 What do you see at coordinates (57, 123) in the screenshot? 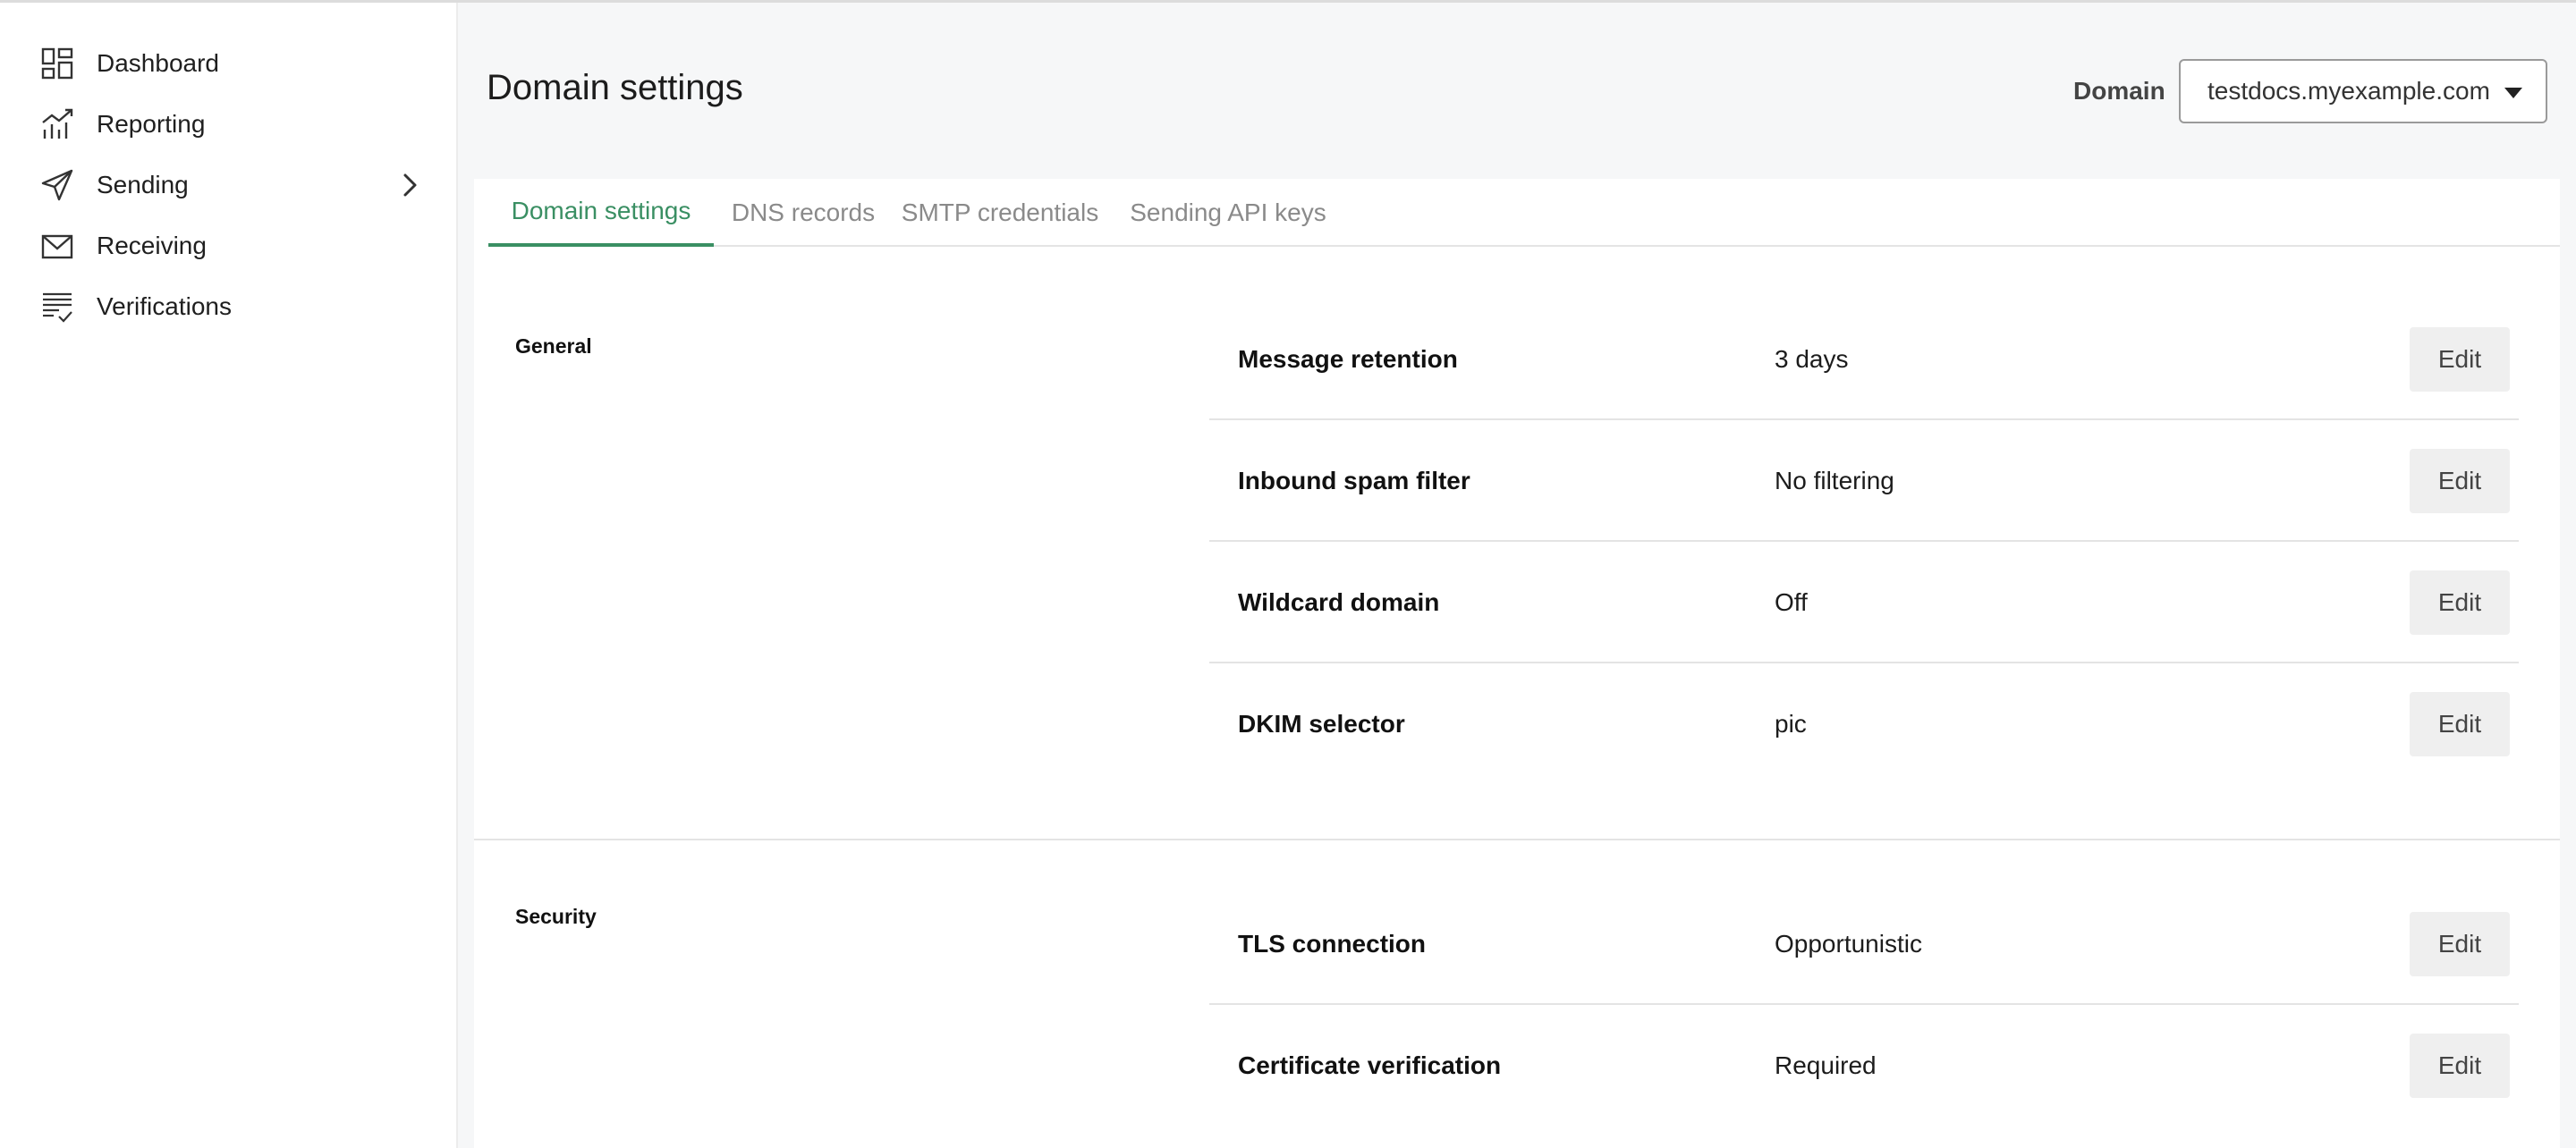
I see `reporting-chart-icon` at bounding box center [57, 123].